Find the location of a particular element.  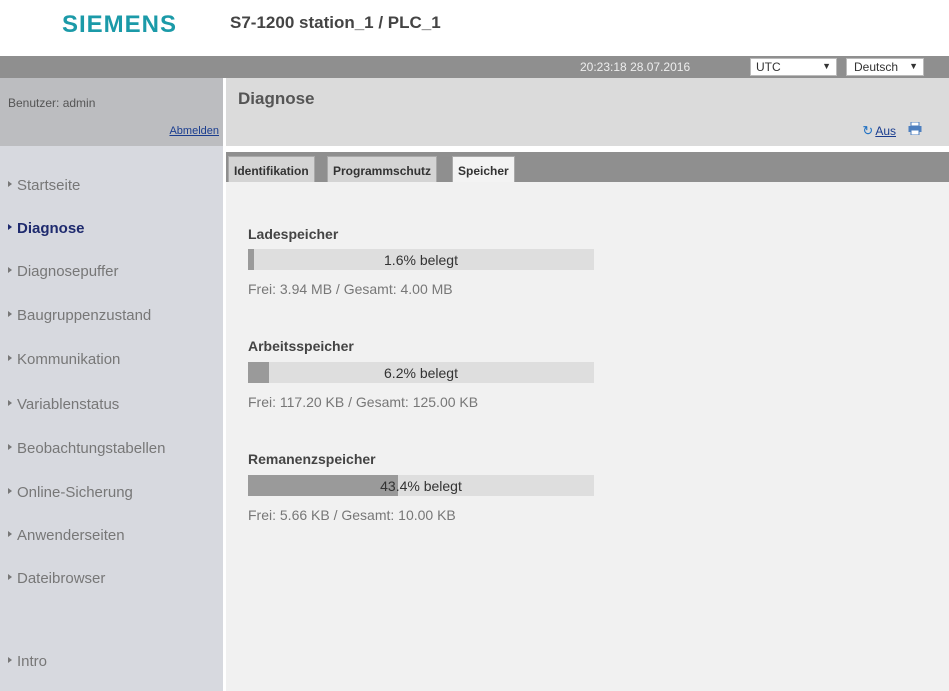

memory-usage-label: 6.2% belegt is located at coordinates (421, 373).